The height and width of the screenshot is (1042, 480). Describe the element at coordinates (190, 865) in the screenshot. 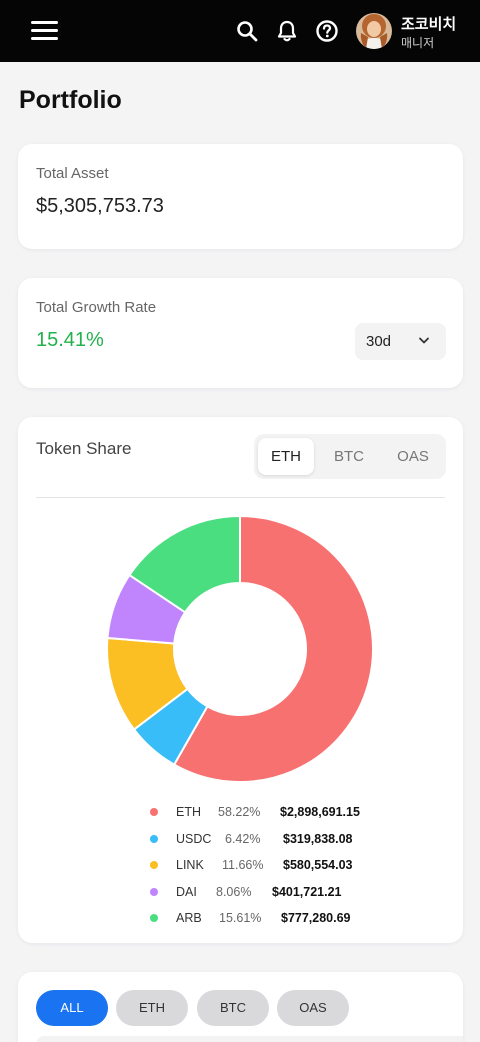

I see `legend-symbol: LINK` at that location.